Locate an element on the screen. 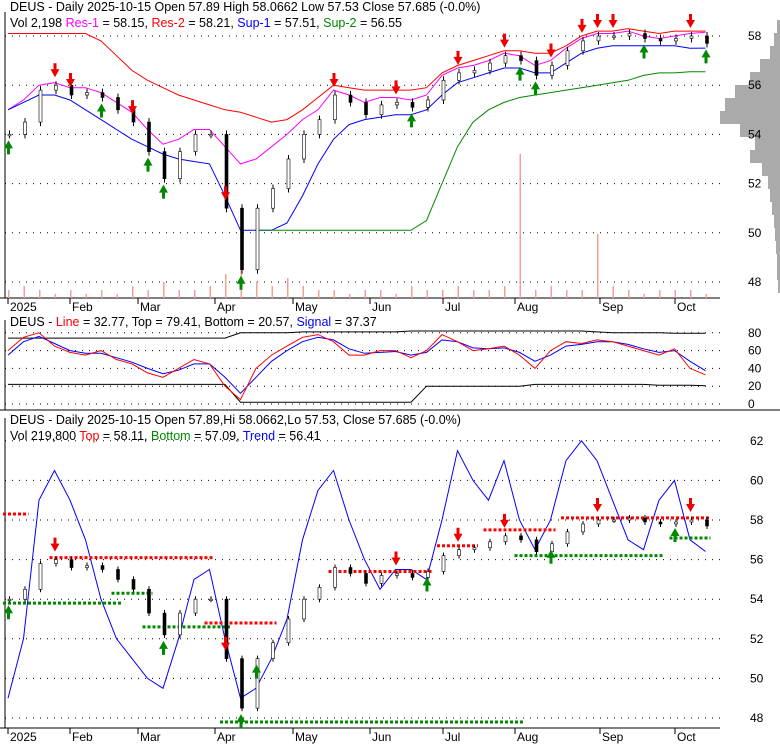 The width and height of the screenshot is (780, 745). y-tick-label: 52 is located at coordinates (757, 639).